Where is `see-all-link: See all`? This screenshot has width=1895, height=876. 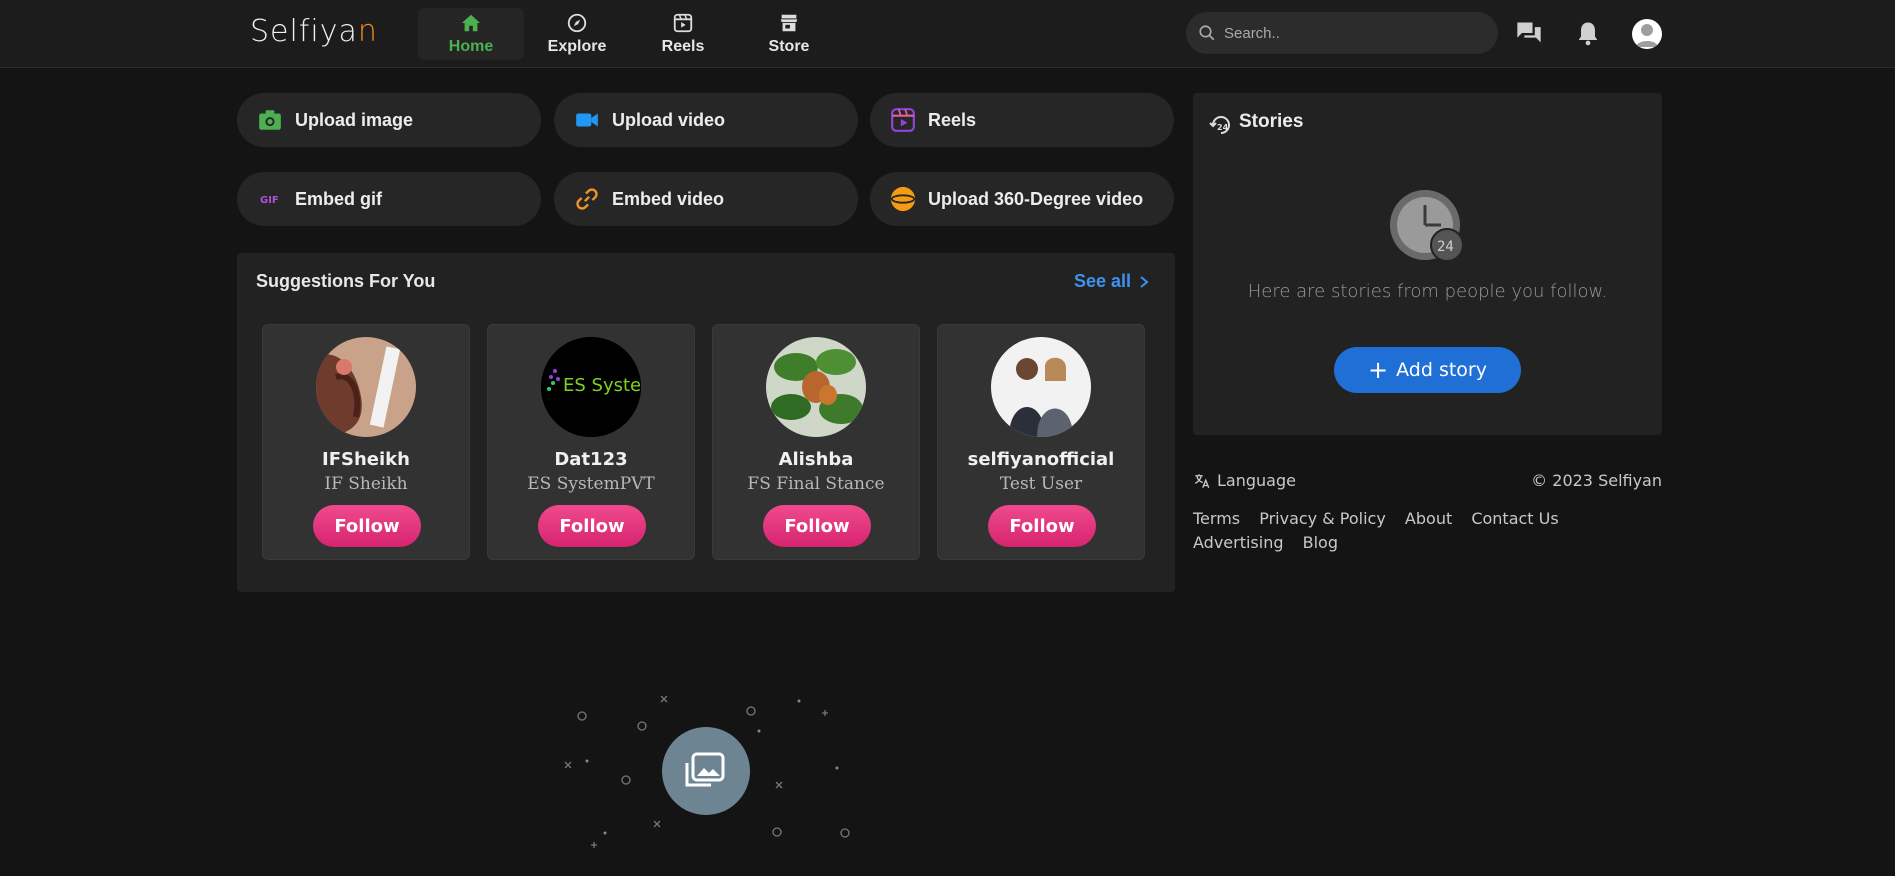 see-all-link: See all is located at coordinates (1112, 281).